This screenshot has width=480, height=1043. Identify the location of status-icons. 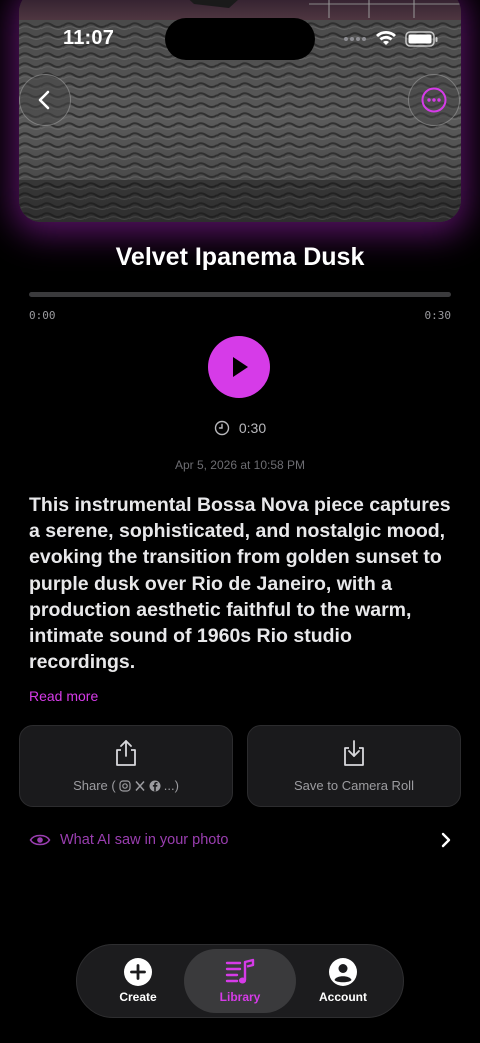
(391, 39).